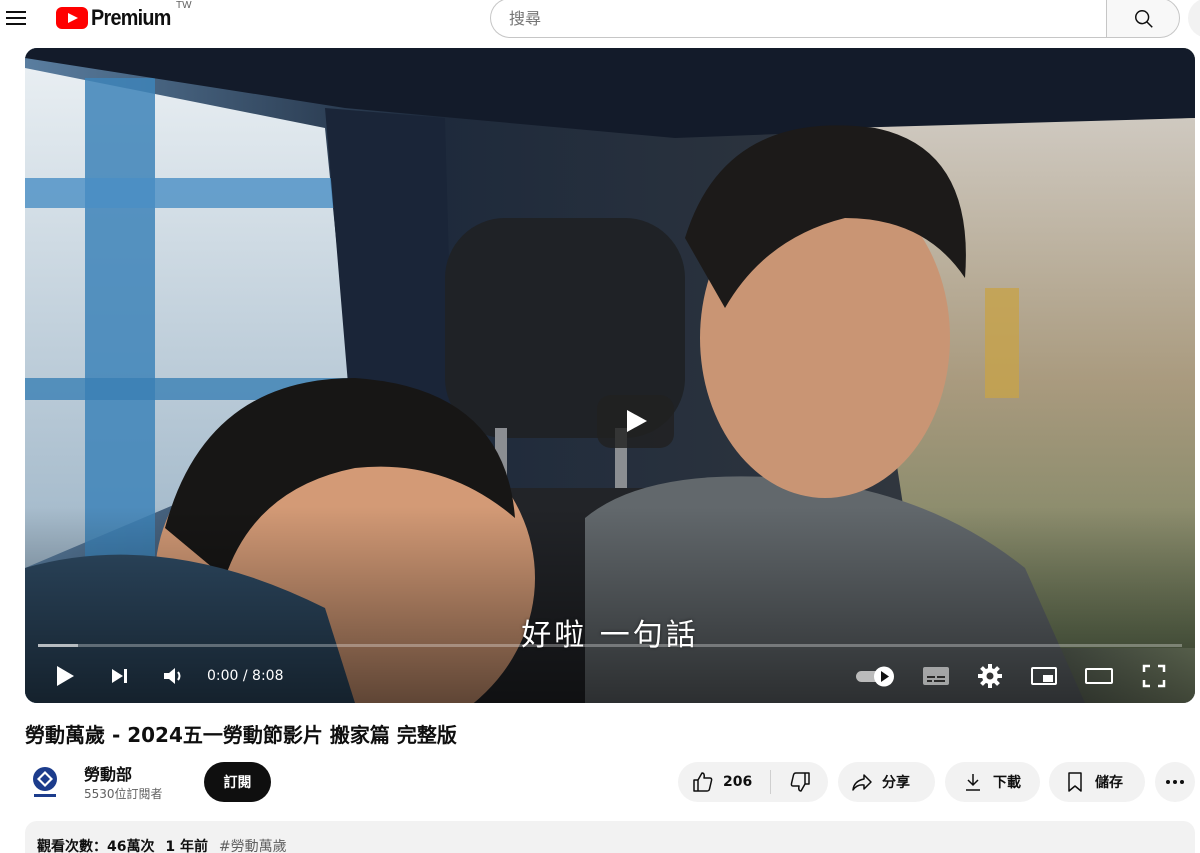 This screenshot has width=1200, height=853. Describe the element at coordinates (992, 782) in the screenshot. I see `download-button: 下載` at that location.